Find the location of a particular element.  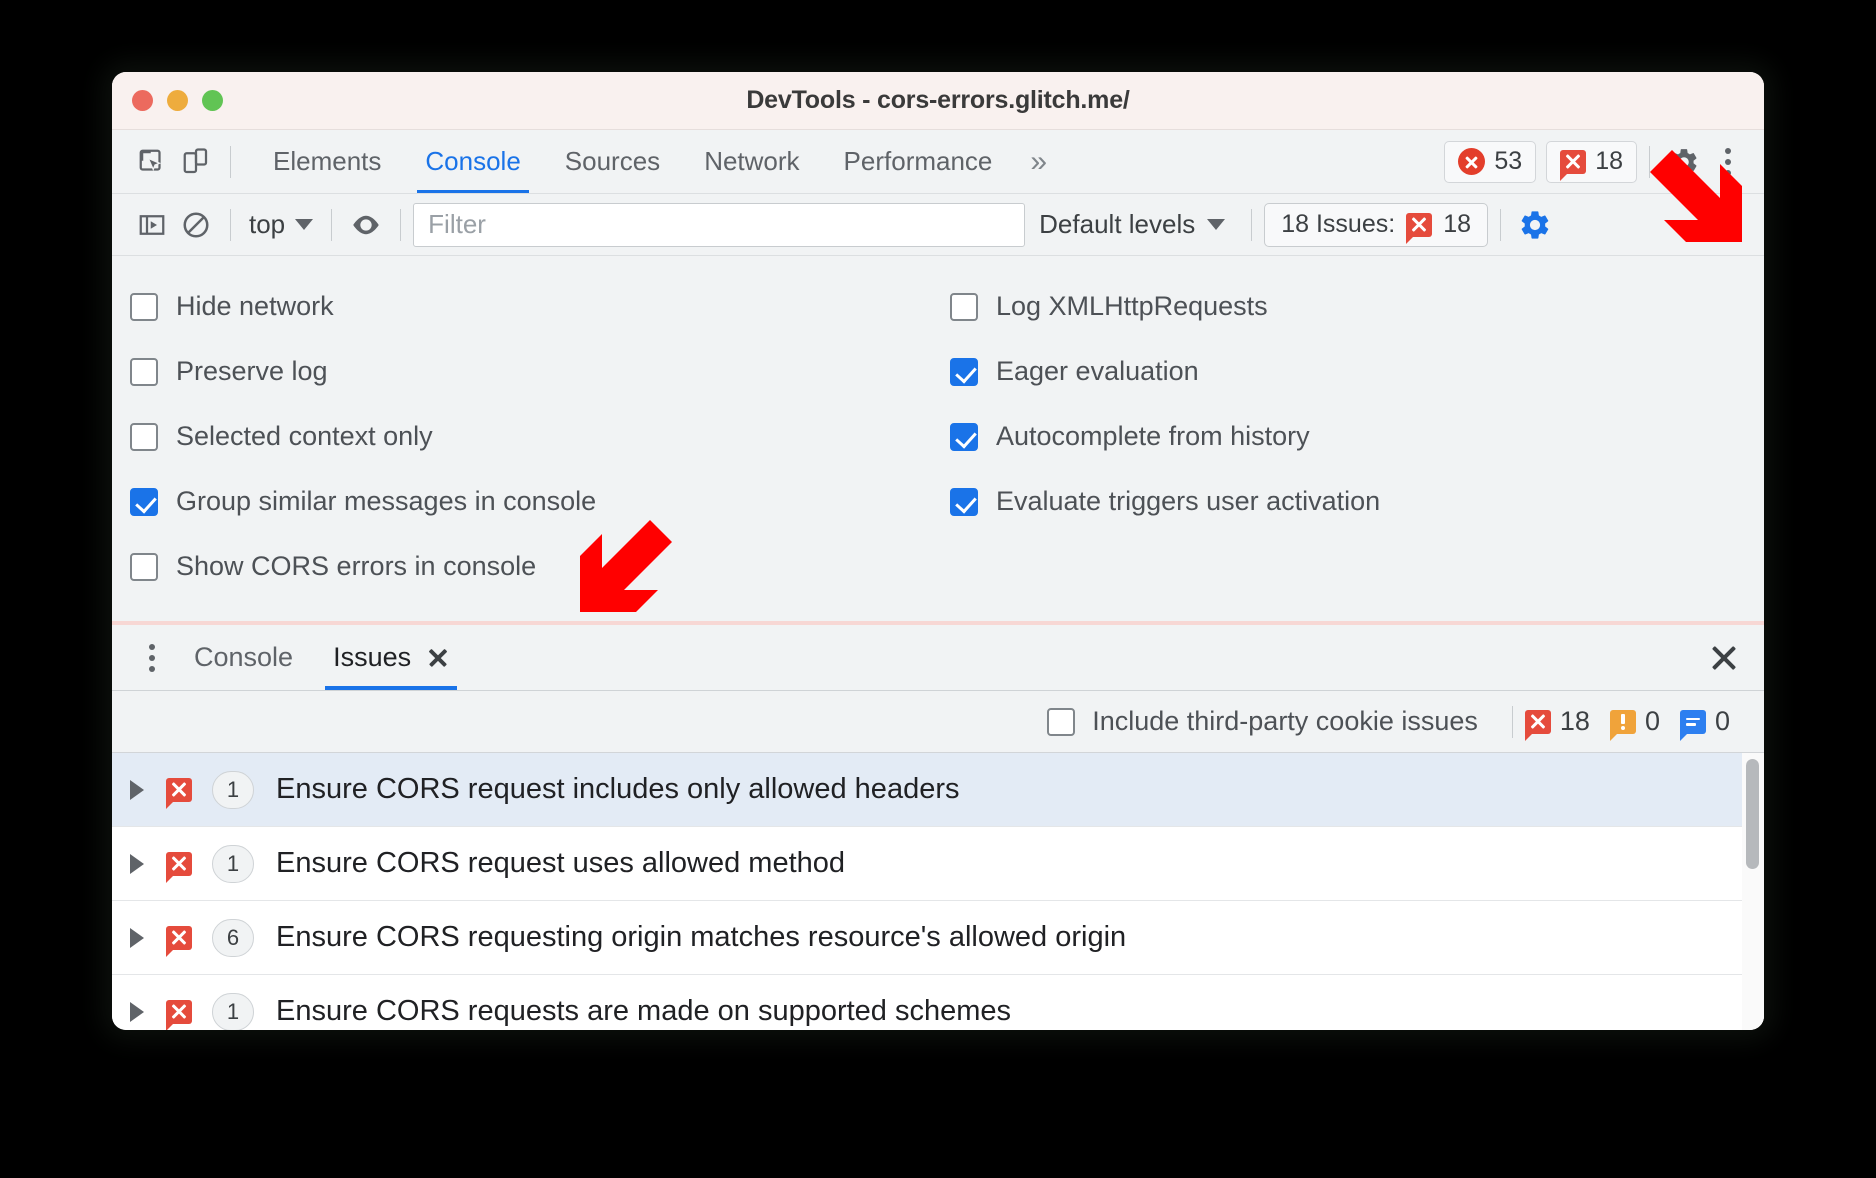

issues-counter-label: 18 Issues: is located at coordinates (1338, 224).